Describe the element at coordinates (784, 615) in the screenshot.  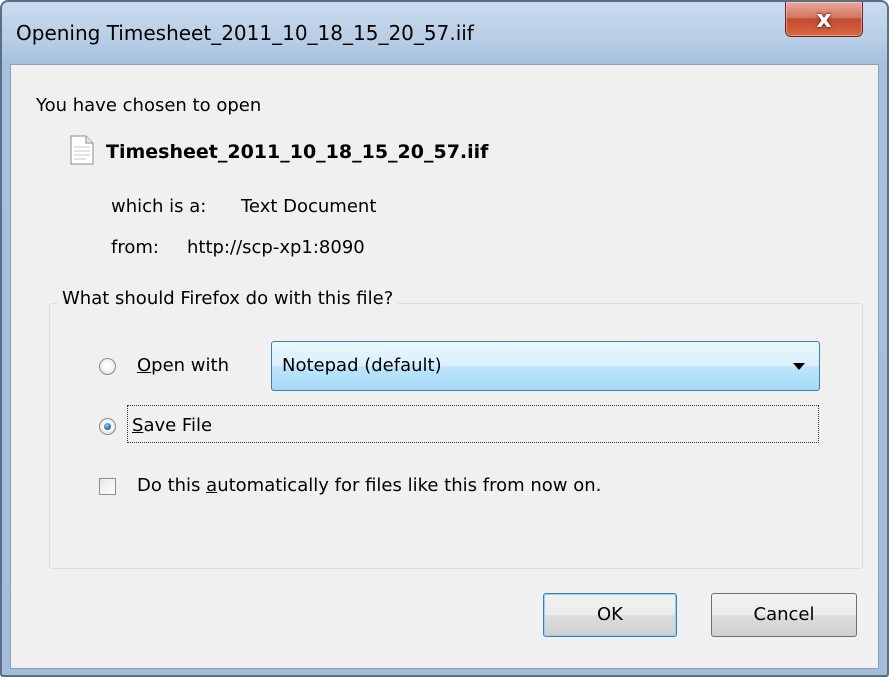
I see `cancel-button: Cancel` at that location.